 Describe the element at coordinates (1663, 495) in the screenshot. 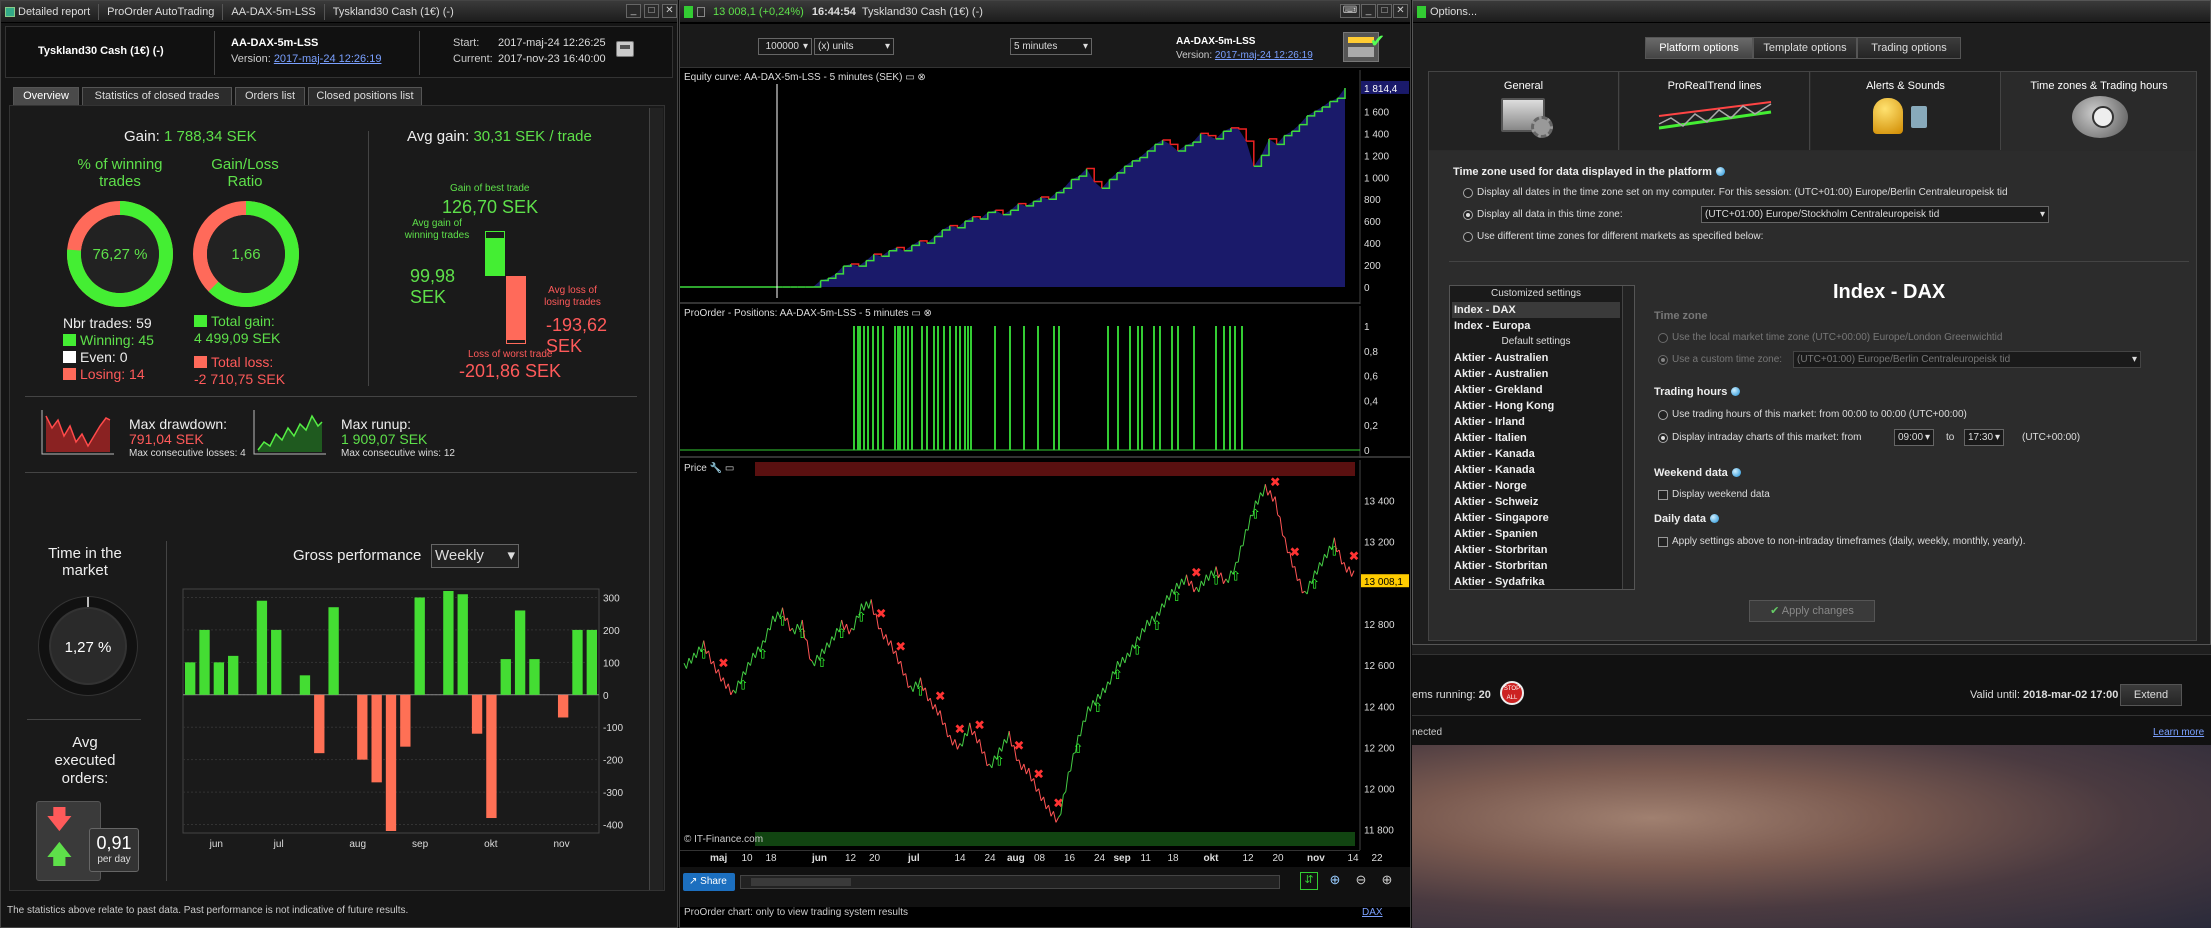

I see `weekend-checkbox` at that location.